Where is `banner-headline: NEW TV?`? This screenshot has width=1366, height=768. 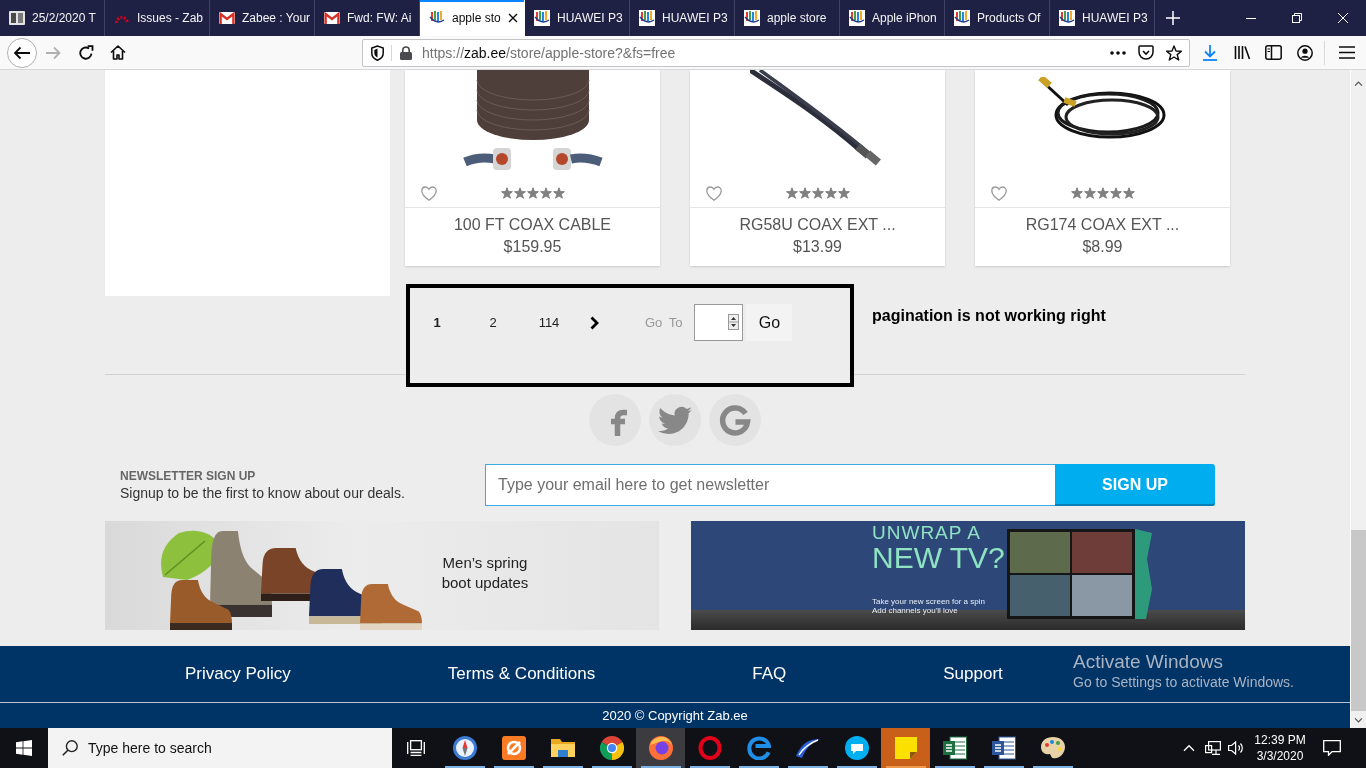
banner-headline: NEW TV? is located at coordinates (939, 558).